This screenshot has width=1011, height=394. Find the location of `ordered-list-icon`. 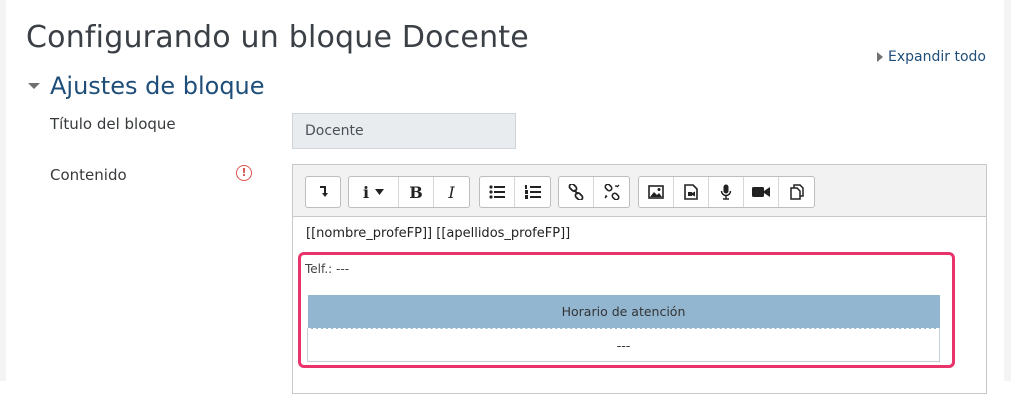

ordered-list-icon is located at coordinates (532, 192).